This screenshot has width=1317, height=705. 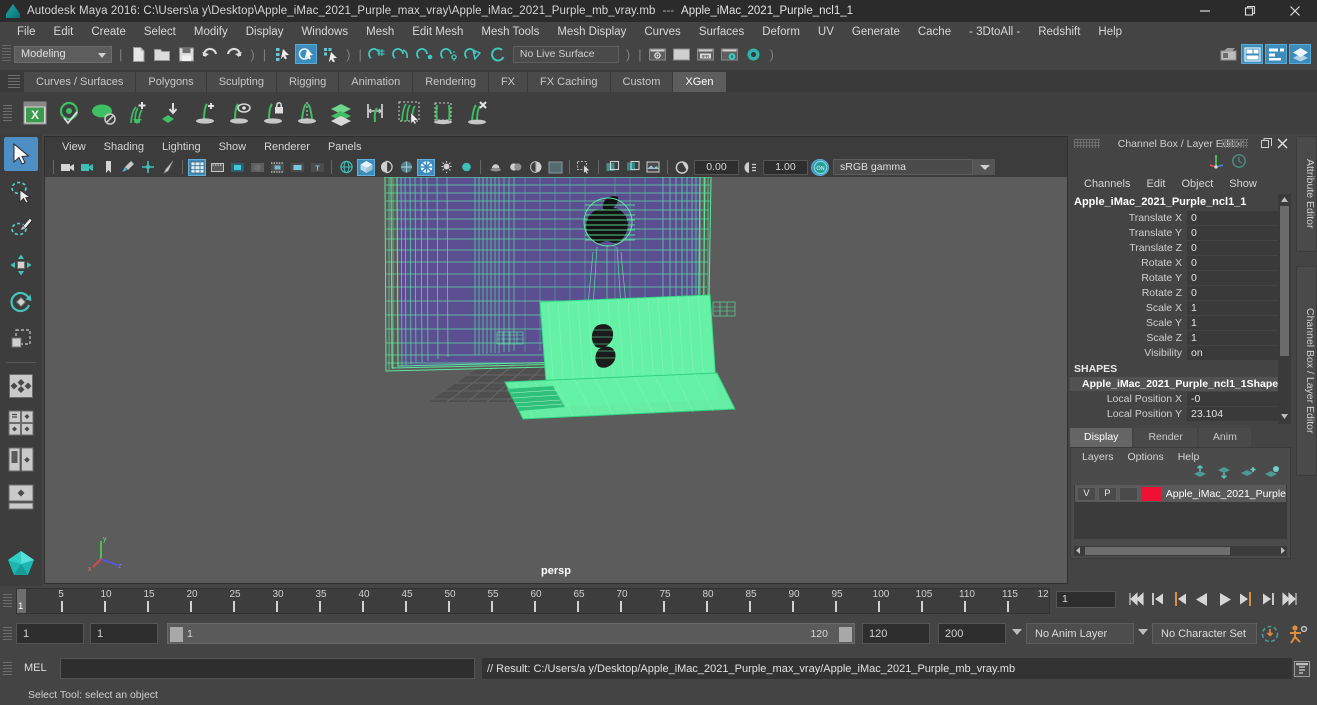 What do you see at coordinates (700, 82) in the screenshot?
I see `shelf-tab-xgen: XGen` at bounding box center [700, 82].